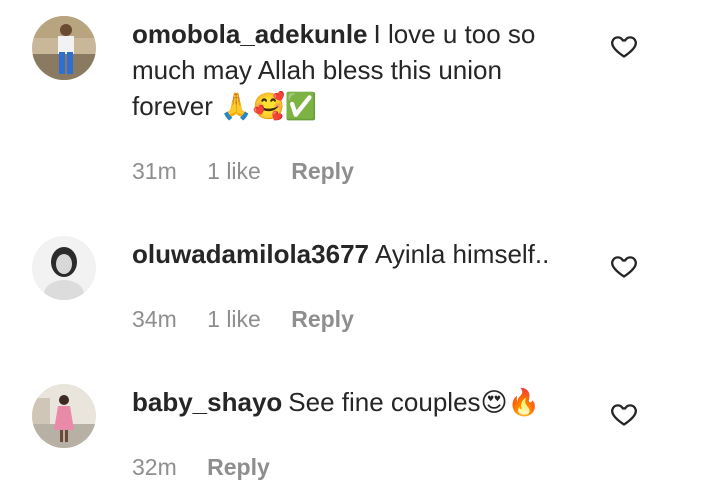  I want to click on comment-username: omobola_adekunle, so click(250, 34).